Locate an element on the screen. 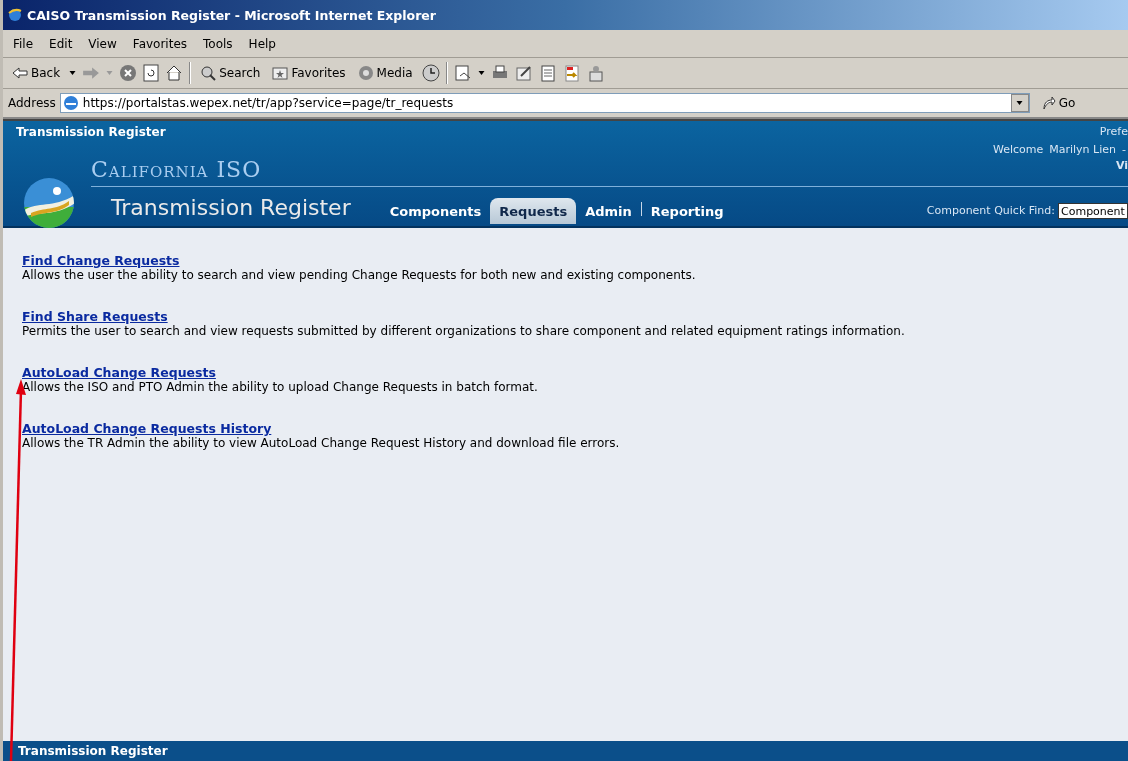 The height and width of the screenshot is (761, 1128). history-icon is located at coordinates (430, 73).